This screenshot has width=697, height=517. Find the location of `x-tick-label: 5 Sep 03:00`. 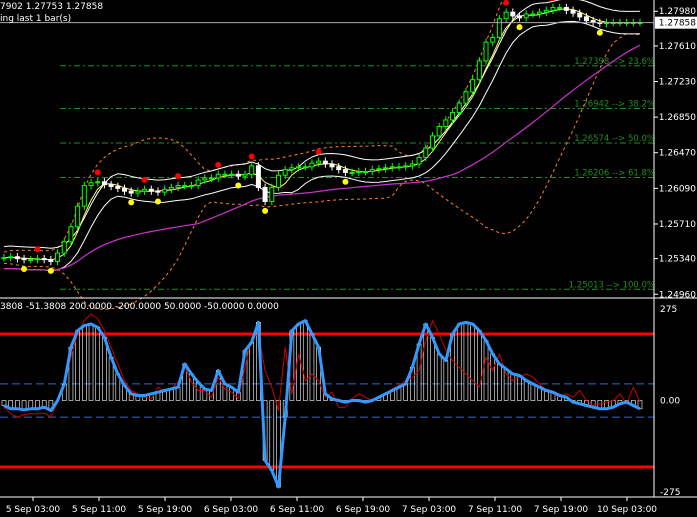

x-tick-label: 5 Sep 03:00 is located at coordinates (33, 510).